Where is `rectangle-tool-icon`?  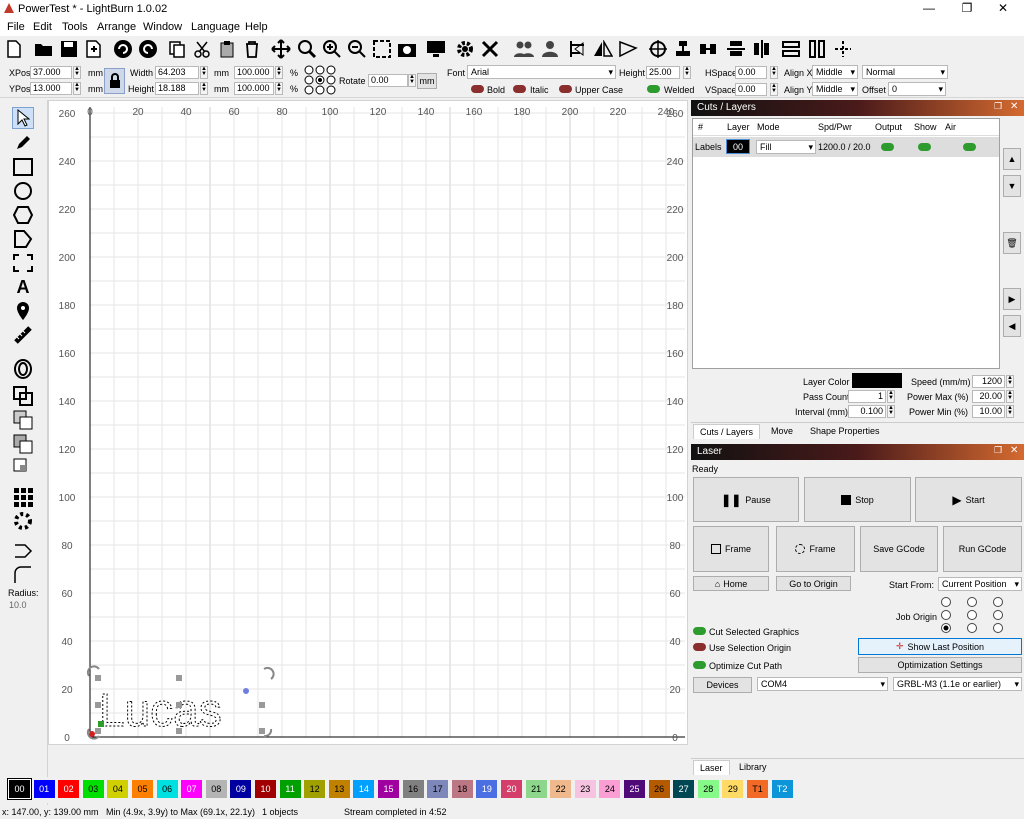 rectangle-tool-icon is located at coordinates (23, 167).